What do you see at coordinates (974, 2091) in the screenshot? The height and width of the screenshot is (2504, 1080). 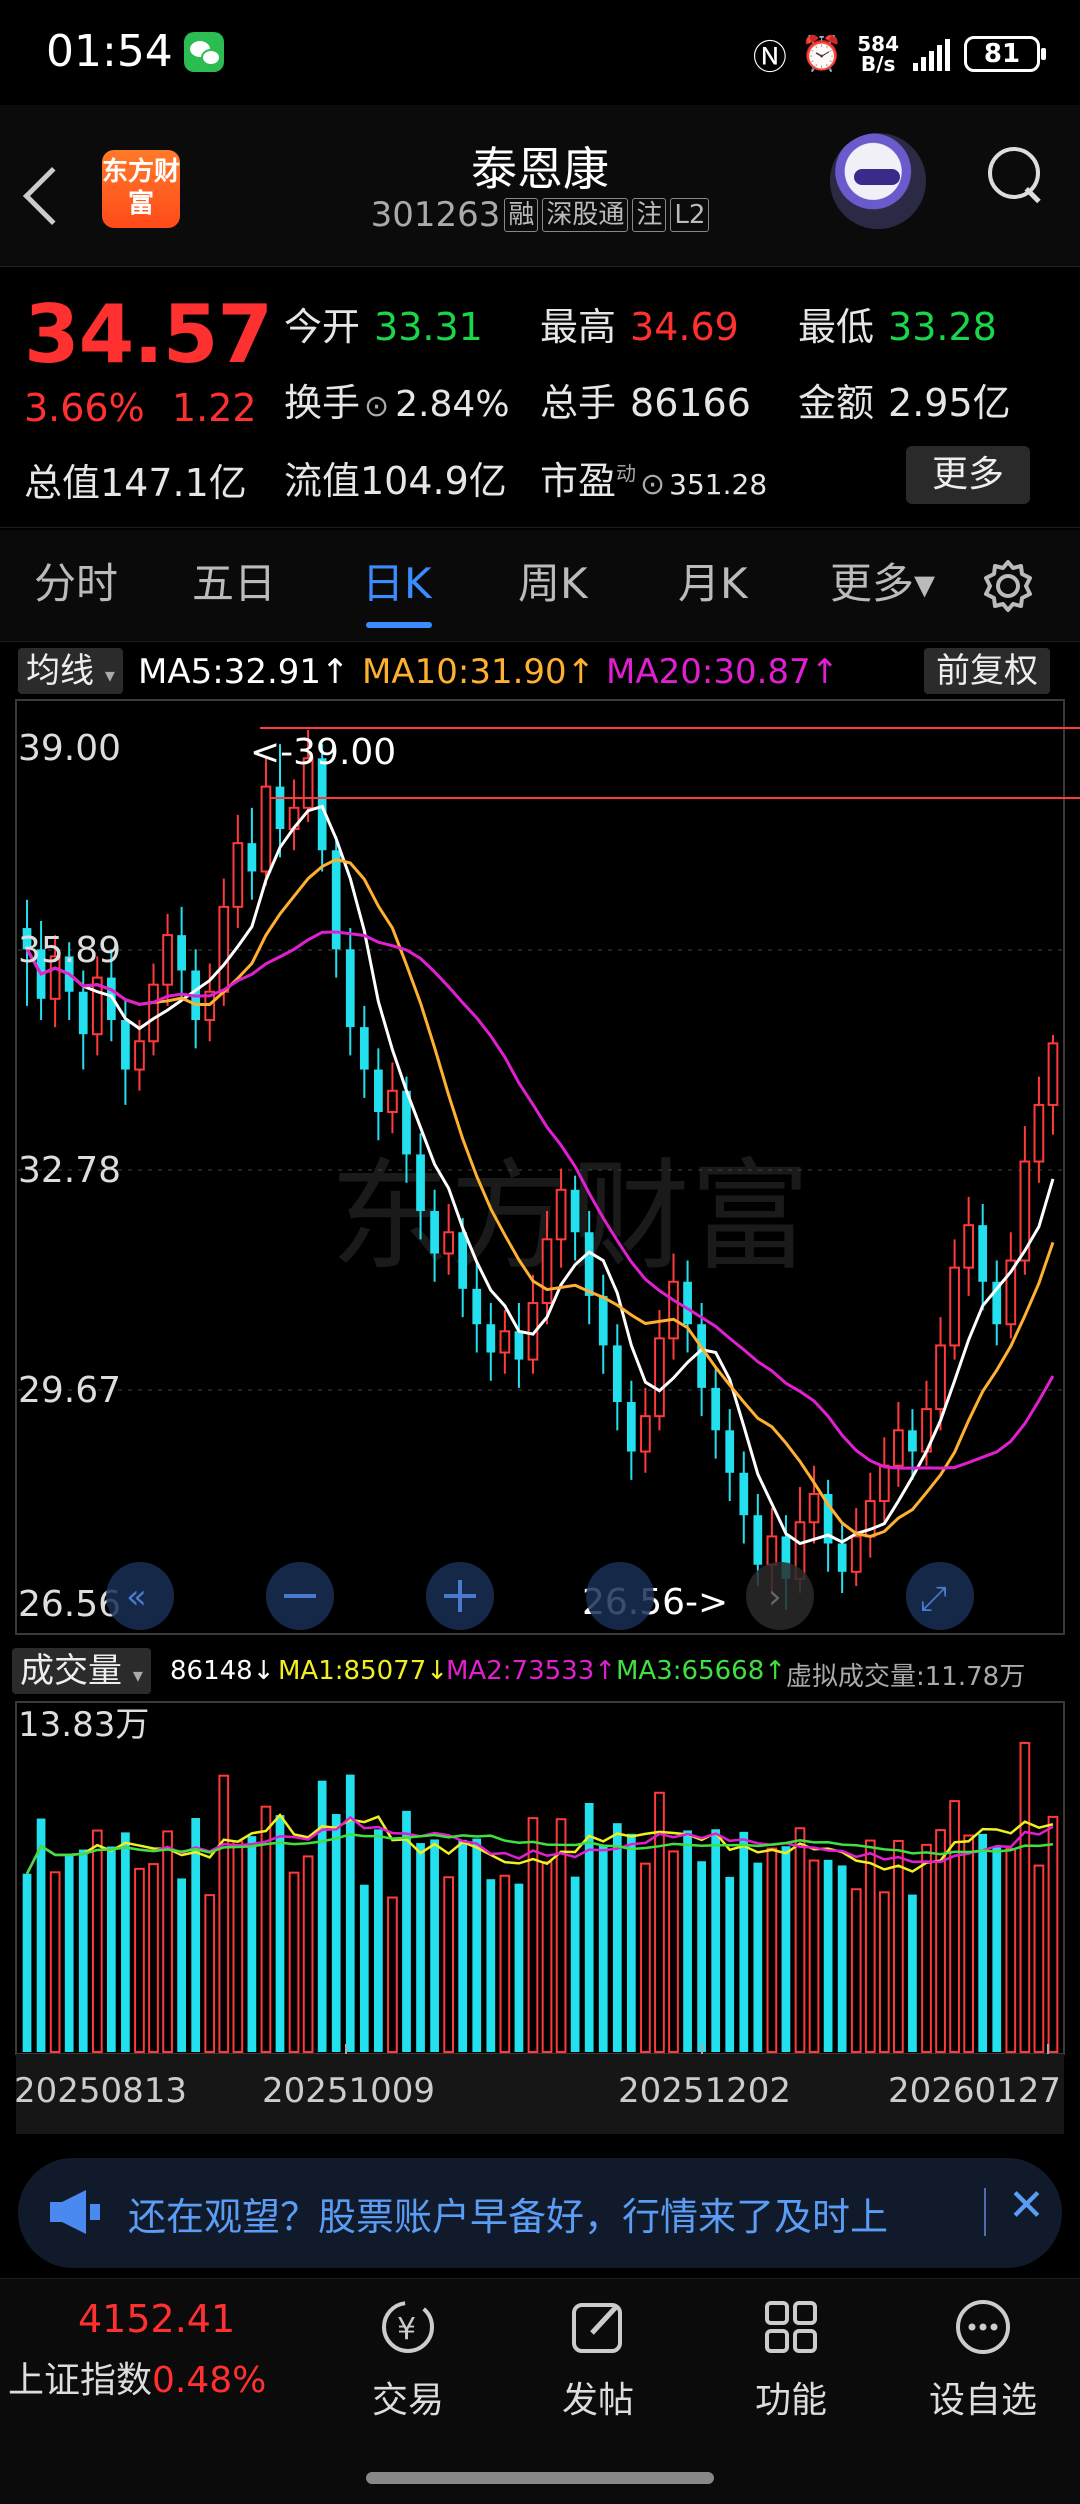 I see `date-label-4: 20260127` at bounding box center [974, 2091].